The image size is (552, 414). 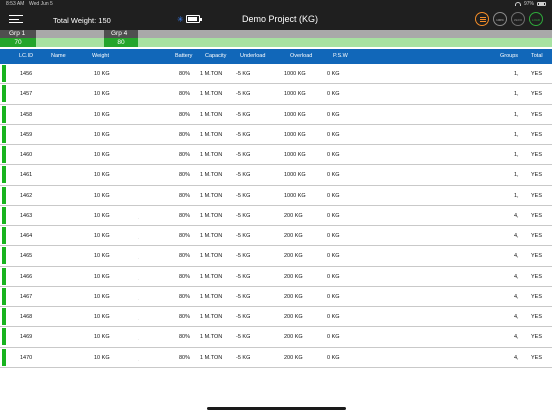 I want to click on group-name: Grp 4, so click(x=121, y=34).